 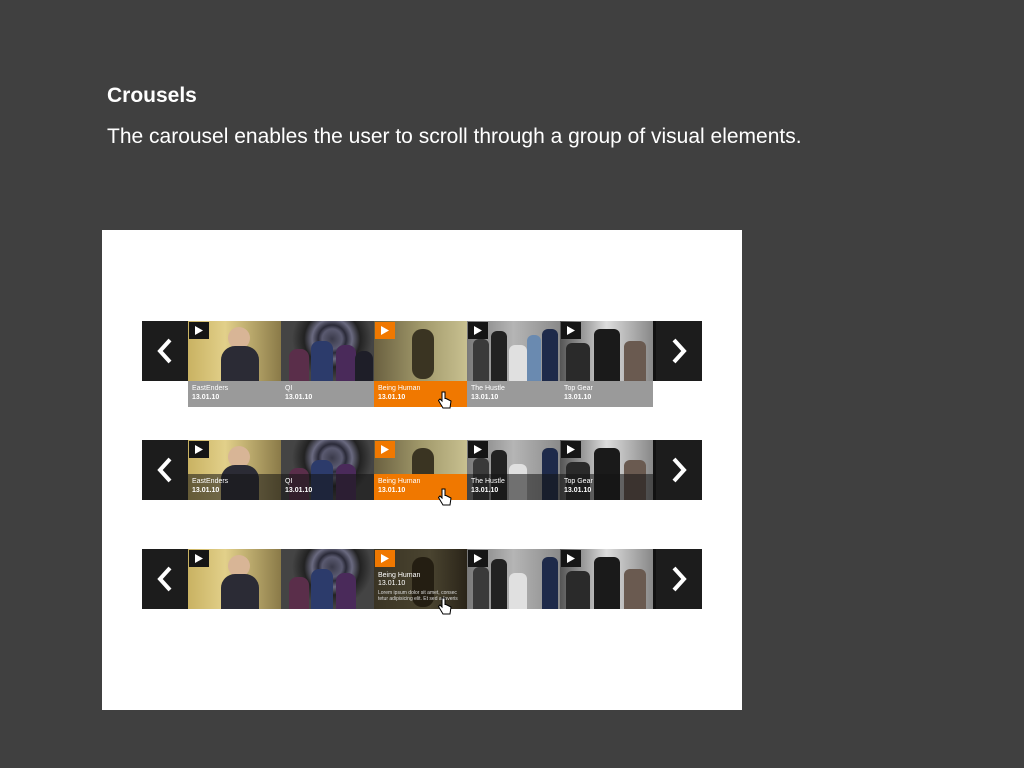 I want to click on expanded-title: Being Human, so click(x=399, y=575).